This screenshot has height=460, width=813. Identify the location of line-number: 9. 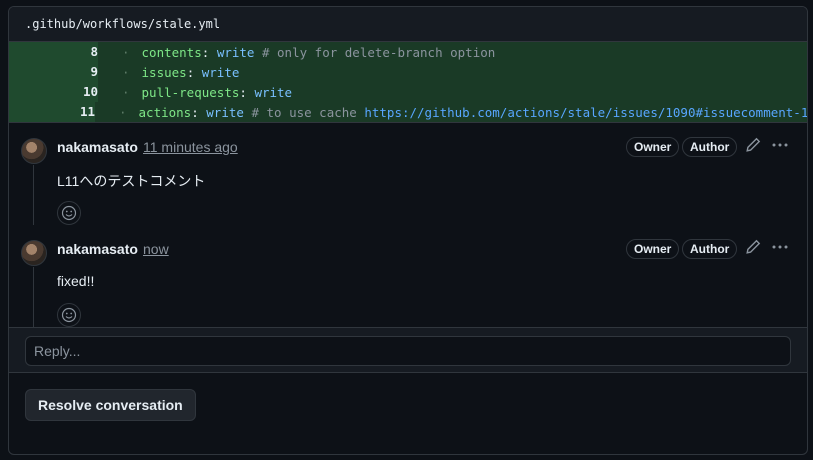
(53, 72).